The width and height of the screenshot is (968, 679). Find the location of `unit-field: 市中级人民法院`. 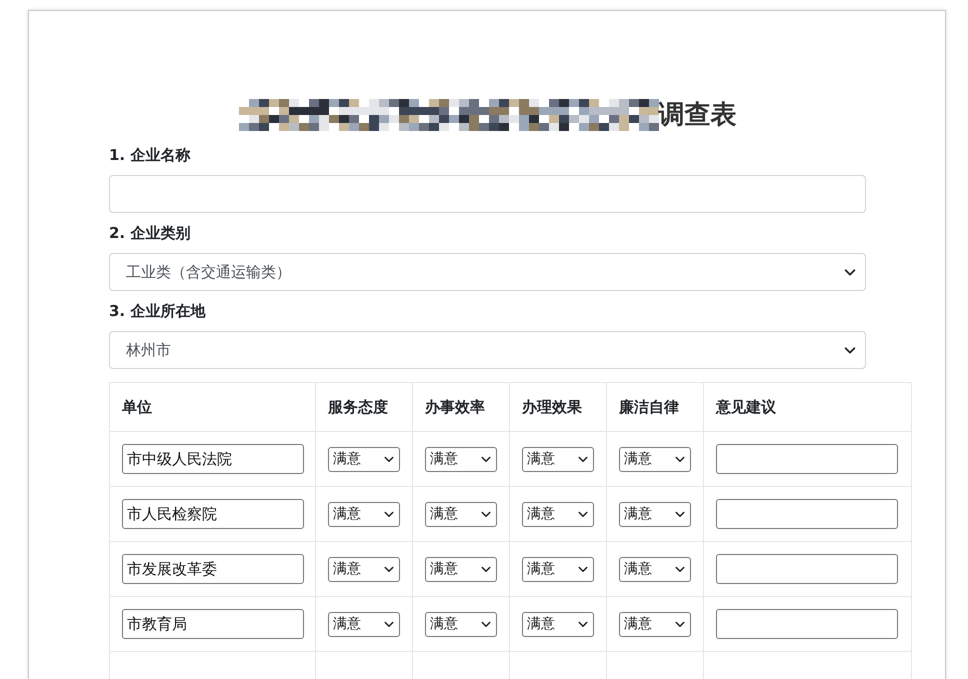

unit-field: 市中级人民法院 is located at coordinates (213, 459).